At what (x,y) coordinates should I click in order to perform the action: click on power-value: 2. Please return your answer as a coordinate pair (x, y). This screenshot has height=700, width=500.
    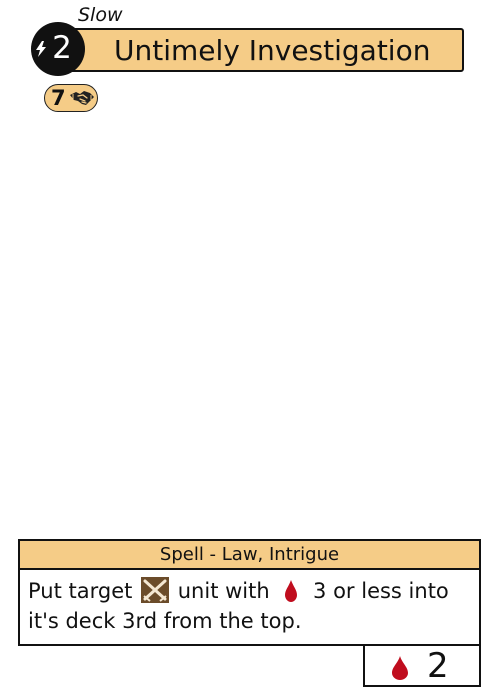
    Looking at the image, I should click on (438, 666).